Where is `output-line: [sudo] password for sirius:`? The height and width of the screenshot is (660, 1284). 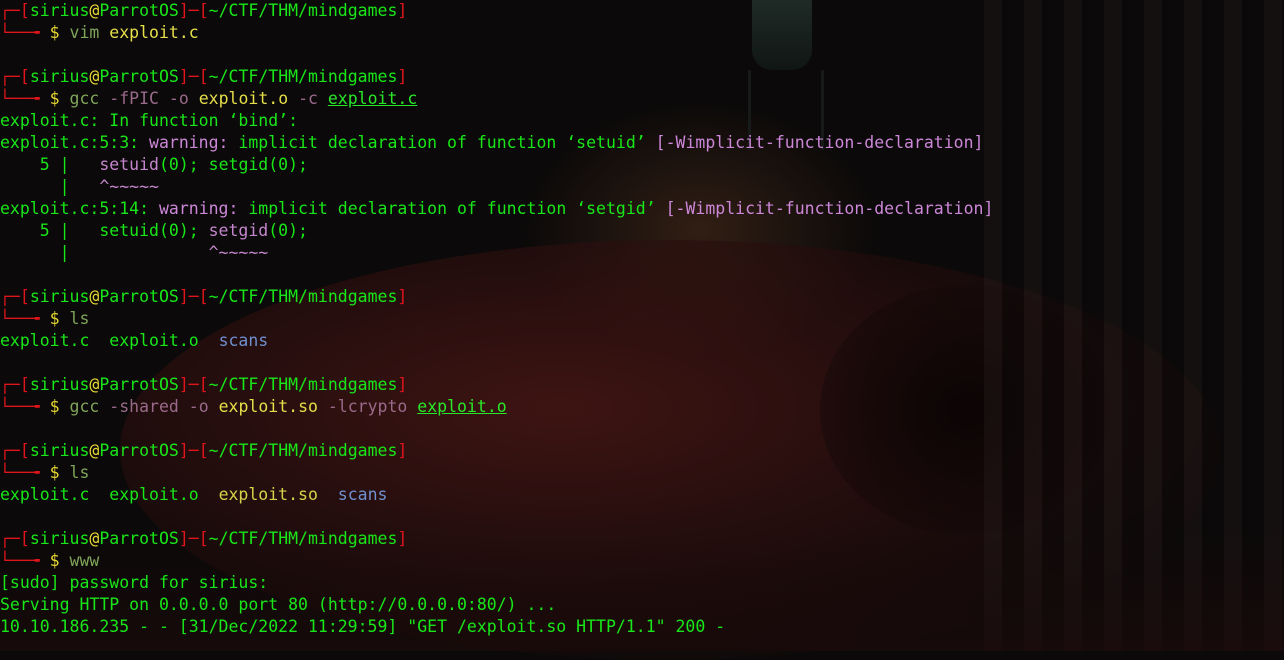 output-line: [sudo] password for sirius: is located at coordinates (496, 583).